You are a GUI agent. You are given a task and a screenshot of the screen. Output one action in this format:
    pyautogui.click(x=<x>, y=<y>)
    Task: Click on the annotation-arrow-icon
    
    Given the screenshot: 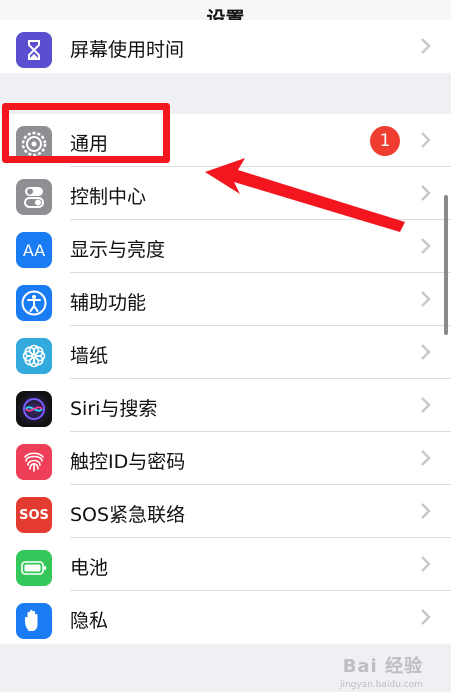 What is the action you would take?
    pyautogui.click(x=305, y=195)
    